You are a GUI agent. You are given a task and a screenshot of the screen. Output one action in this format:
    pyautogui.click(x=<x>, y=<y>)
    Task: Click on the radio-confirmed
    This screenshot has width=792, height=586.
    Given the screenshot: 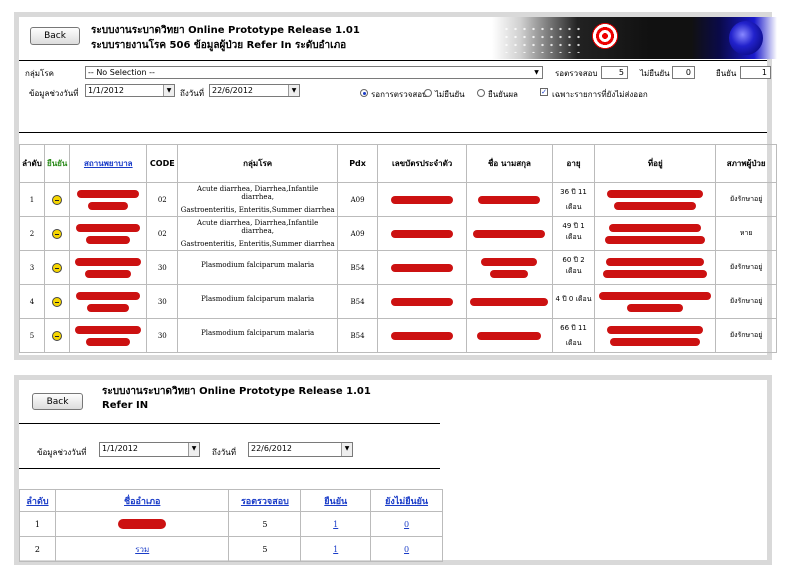 What is the action you would take?
    pyautogui.click(x=481, y=93)
    